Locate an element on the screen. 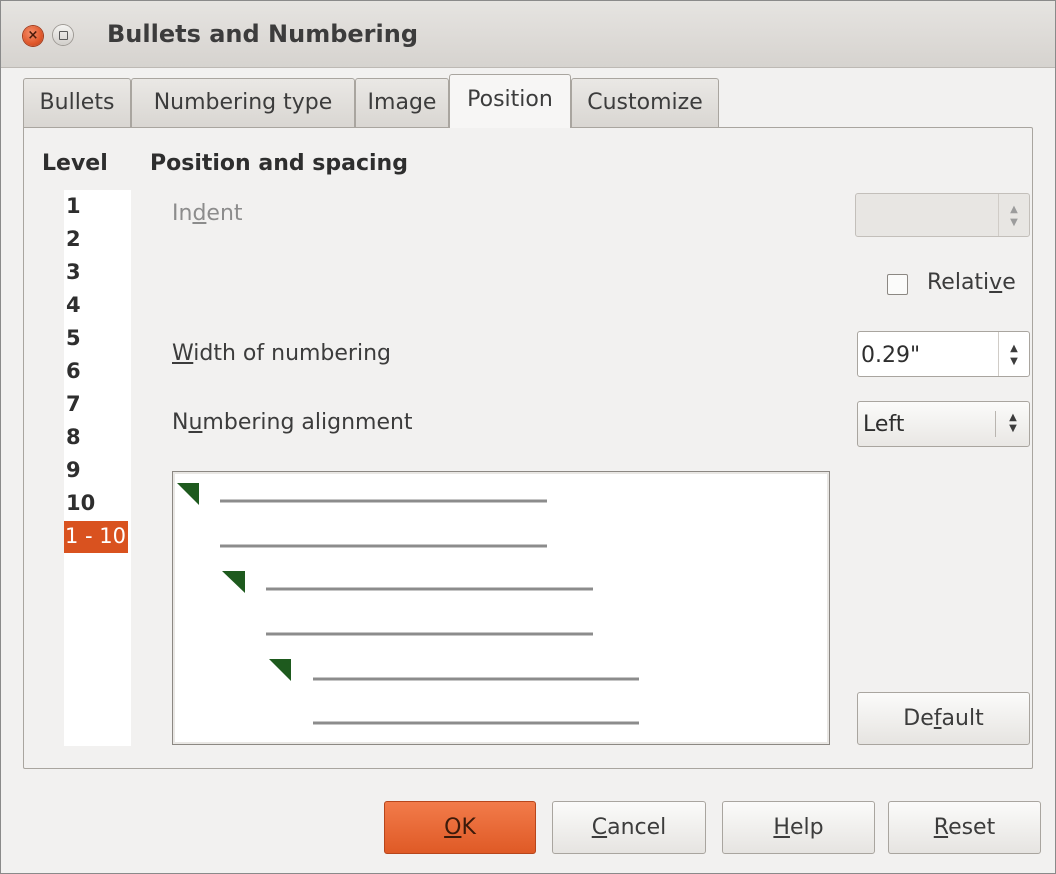 The image size is (1056, 874). tab-customize: Customize is located at coordinates (645, 102).